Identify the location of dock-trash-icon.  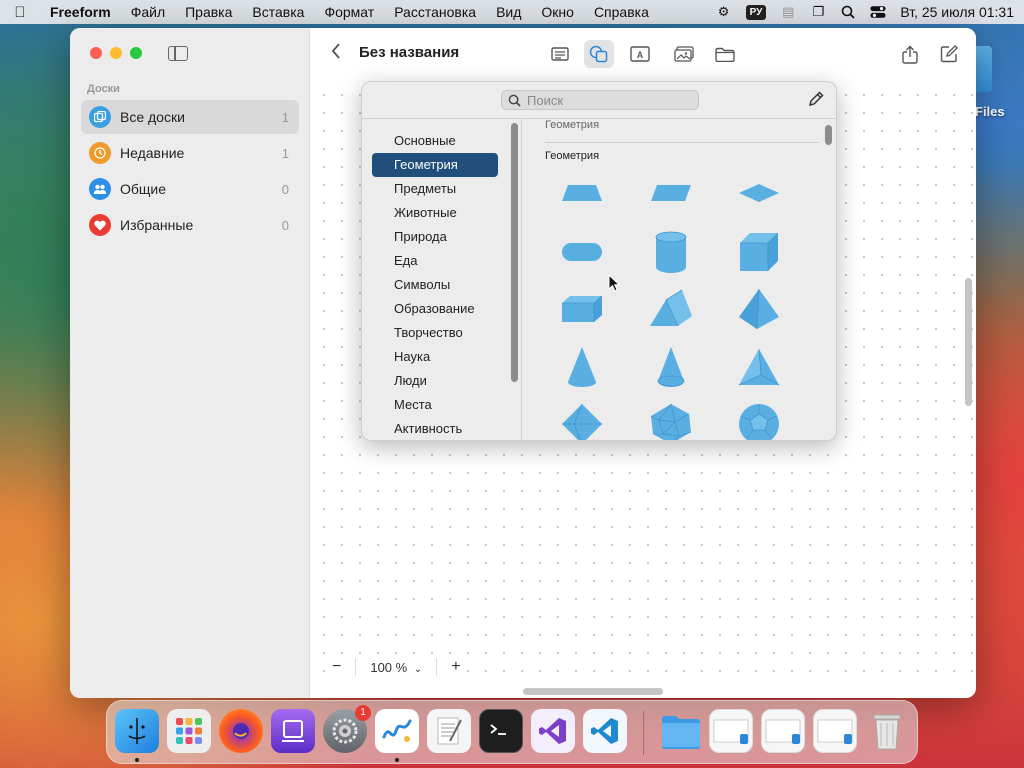
(887, 731).